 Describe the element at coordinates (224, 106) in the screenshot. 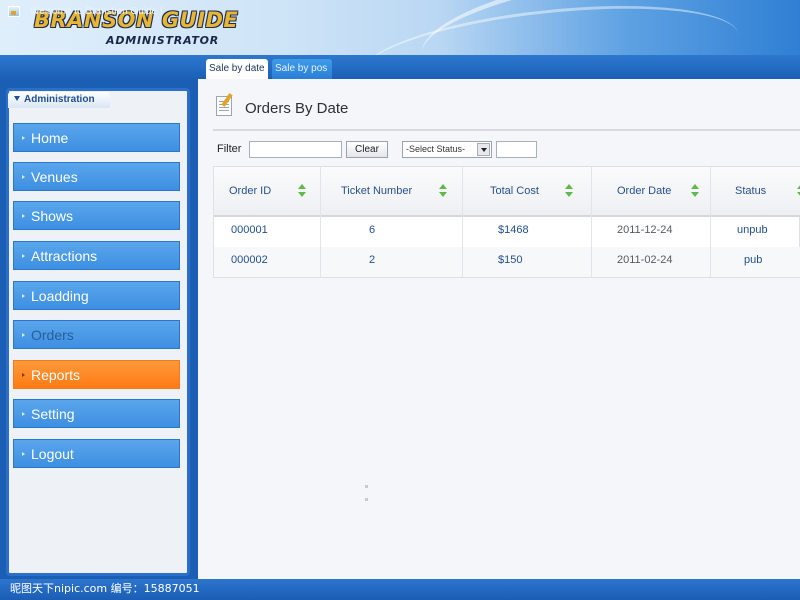

I see `notepad-pencil-icon` at that location.